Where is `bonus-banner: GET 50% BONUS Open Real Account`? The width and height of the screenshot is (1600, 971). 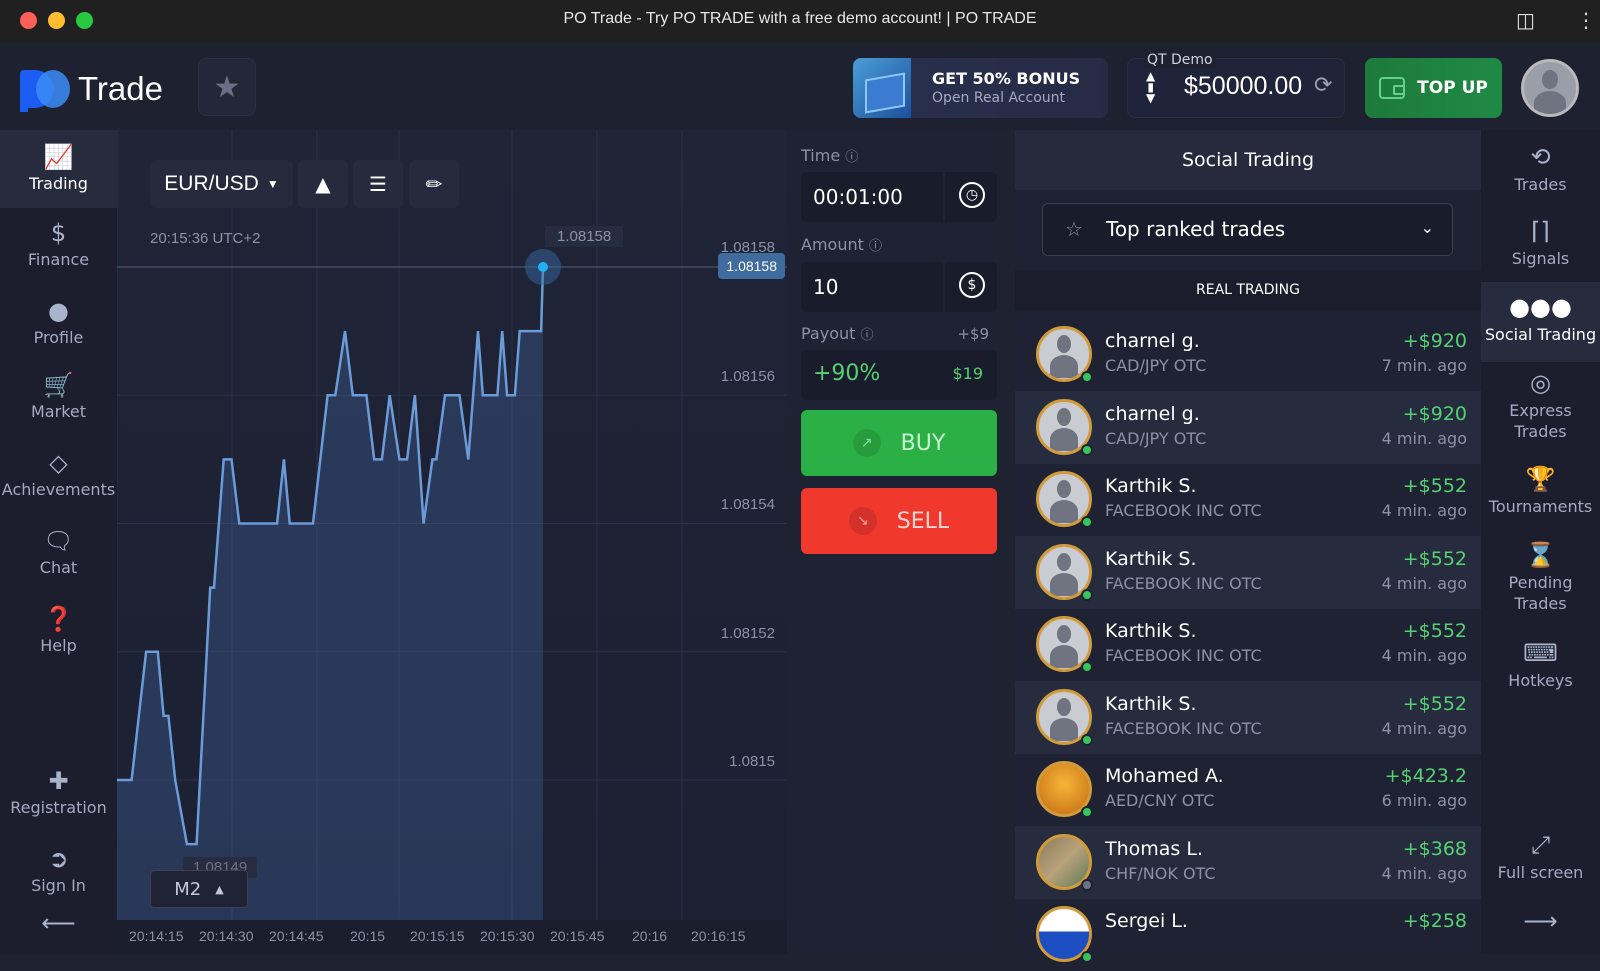 bonus-banner: GET 50% BONUS Open Real Account is located at coordinates (980, 88).